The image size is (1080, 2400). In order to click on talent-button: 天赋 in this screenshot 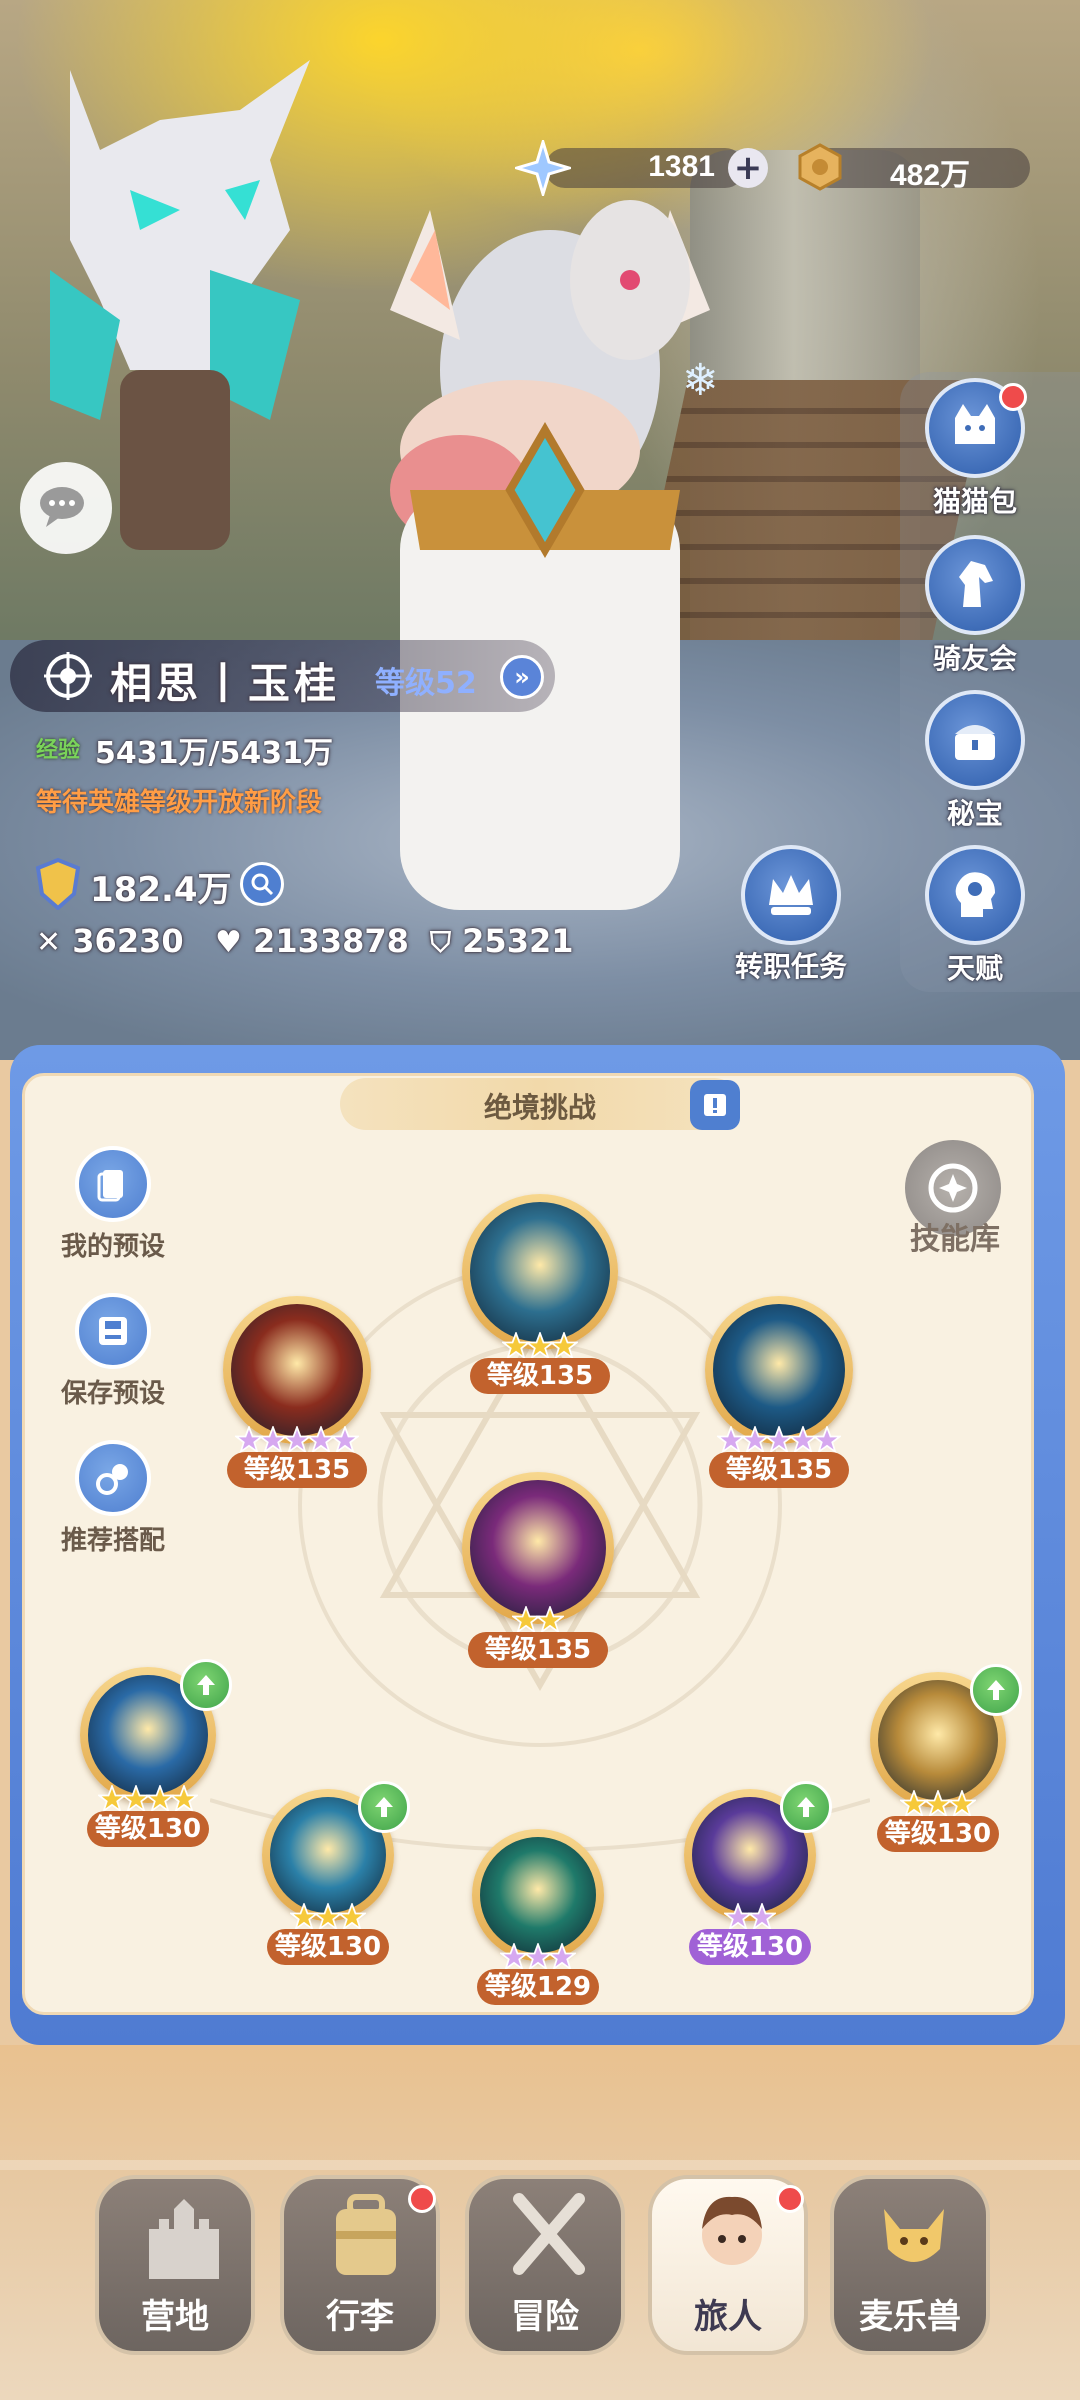, I will do `click(975, 916)`.